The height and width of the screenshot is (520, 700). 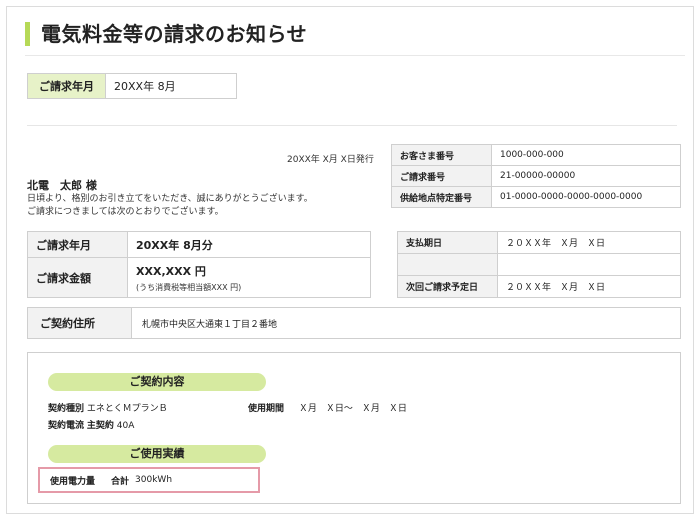 What do you see at coordinates (157, 454) in the screenshot?
I see `usage-section-heading: ご使用実績` at bounding box center [157, 454].